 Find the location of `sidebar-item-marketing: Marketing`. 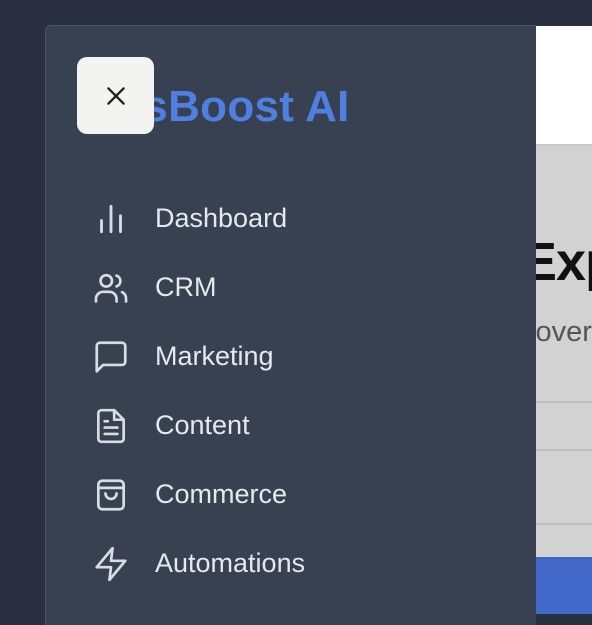

sidebar-item-marketing: Marketing is located at coordinates (301, 356).